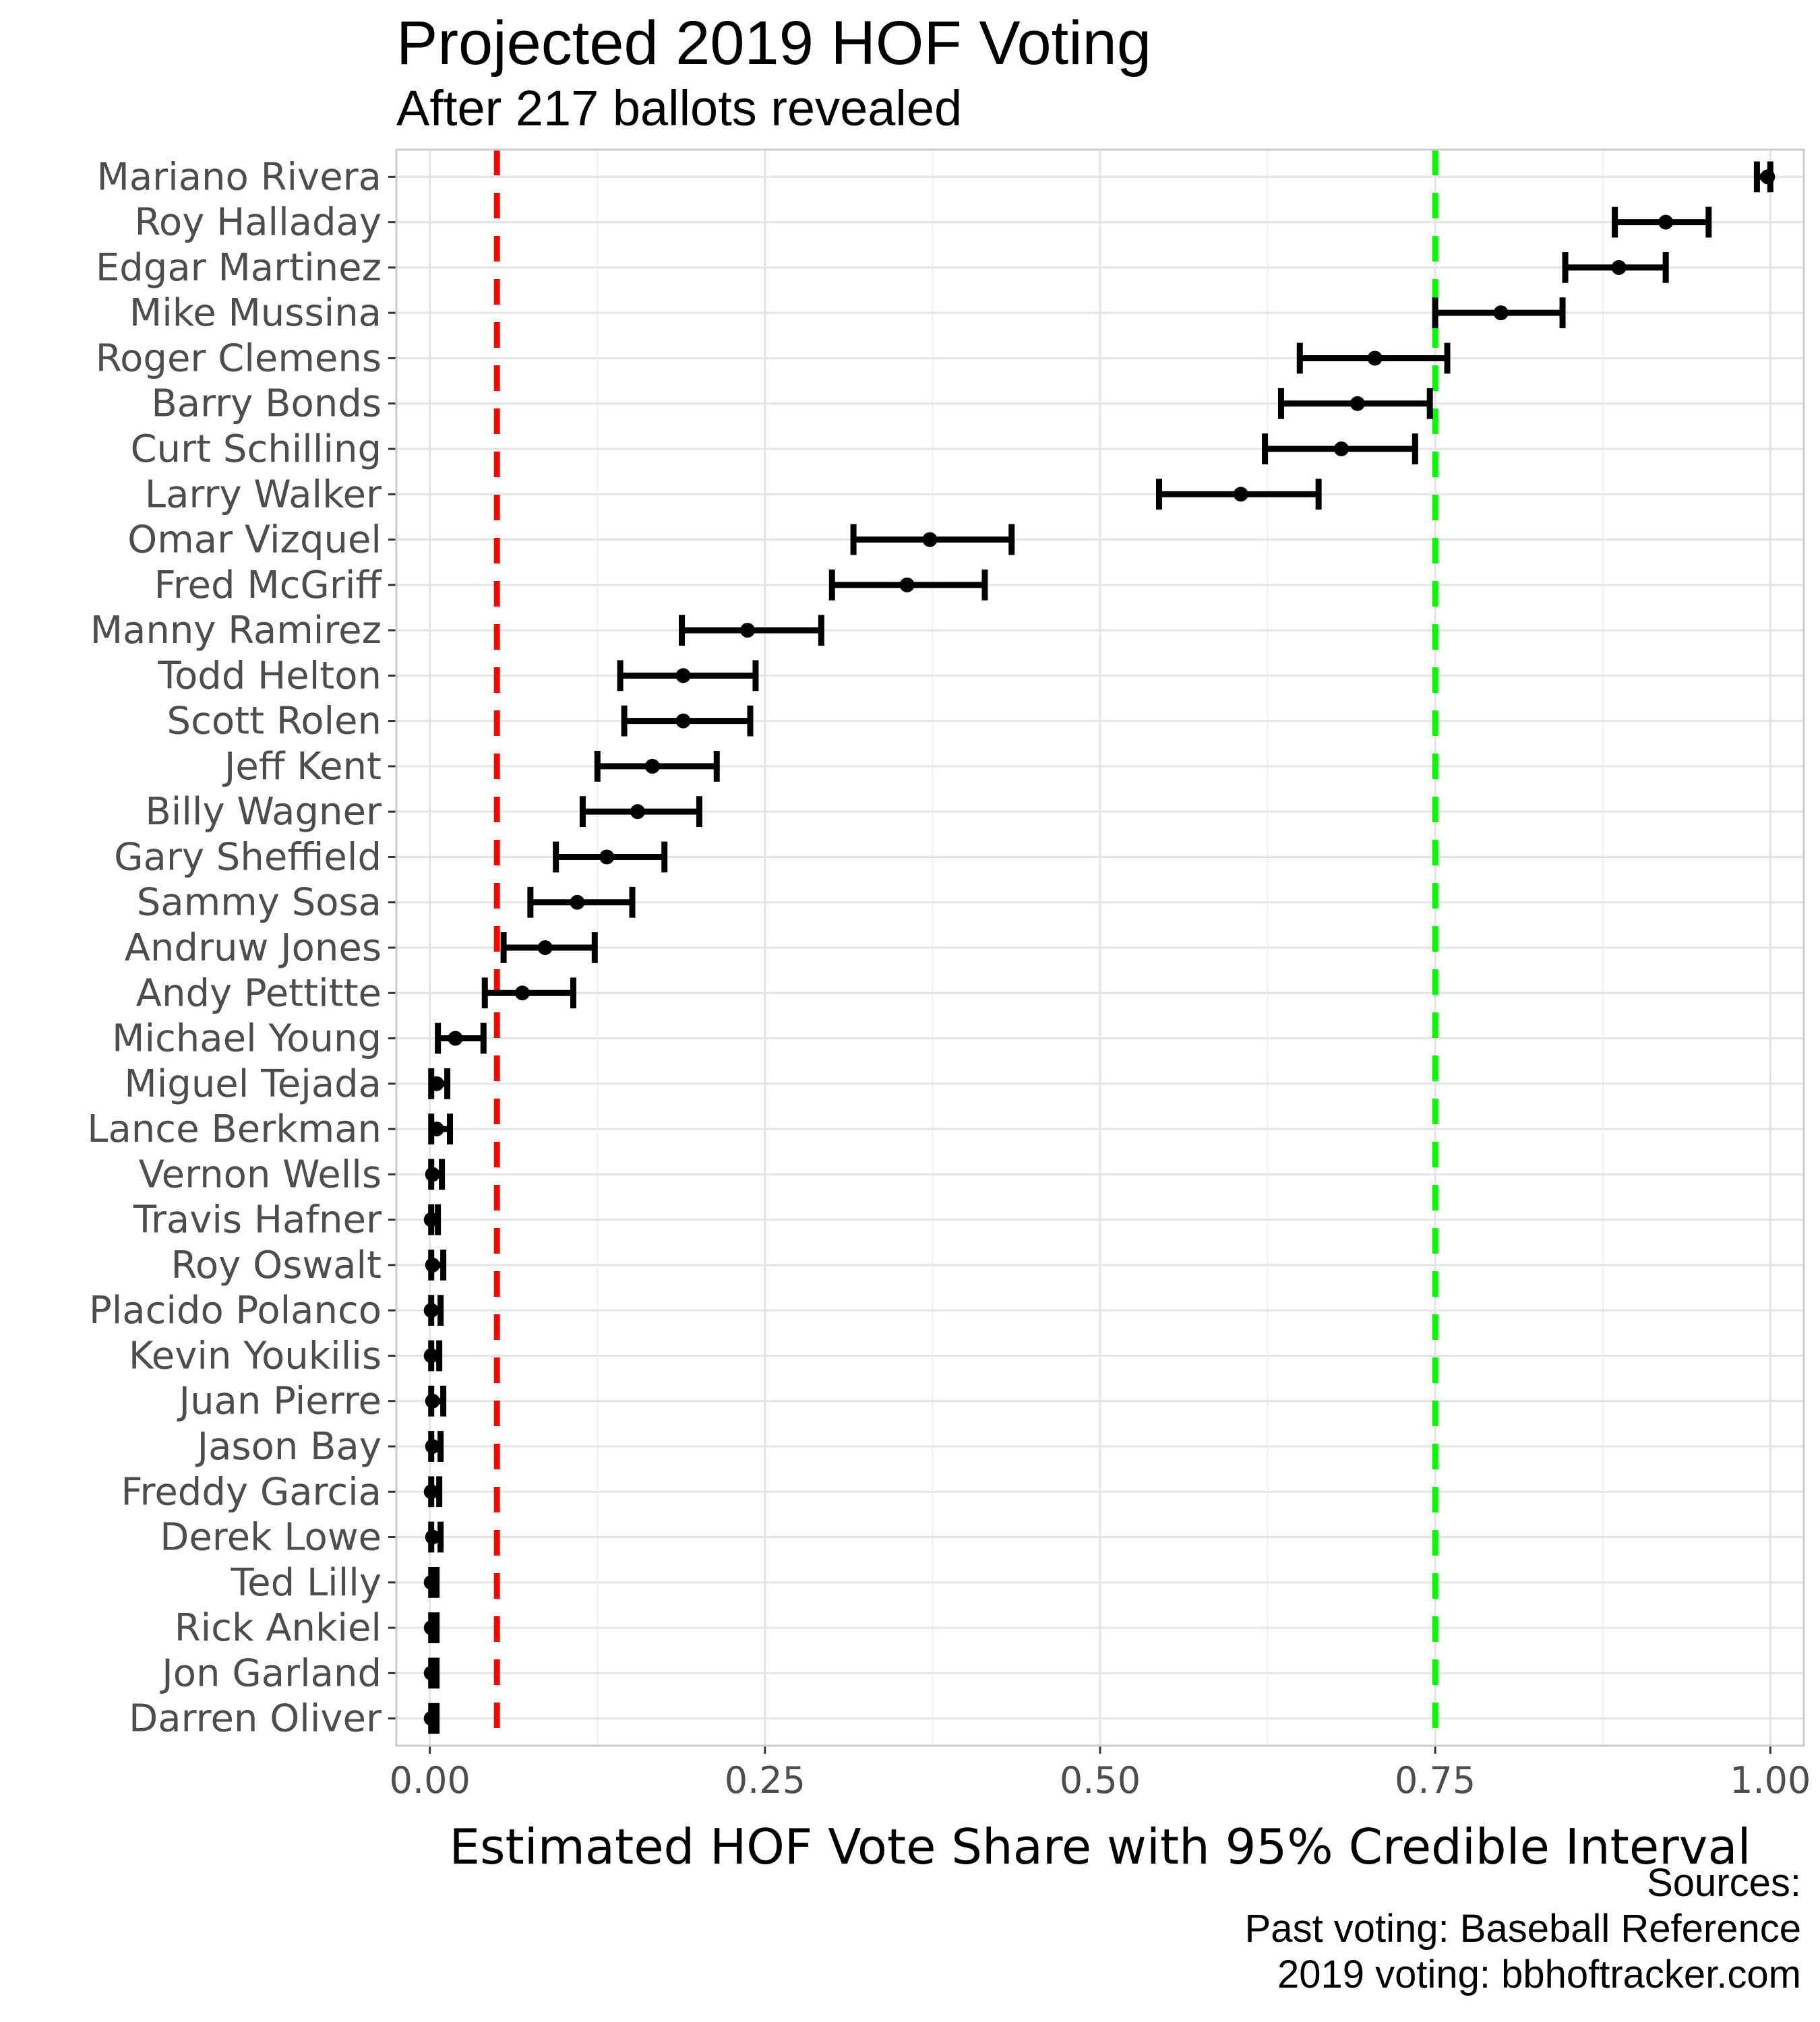  What do you see at coordinates (235, 1310) in the screenshot?
I see `y-tick-label: Placido Polanco` at bounding box center [235, 1310].